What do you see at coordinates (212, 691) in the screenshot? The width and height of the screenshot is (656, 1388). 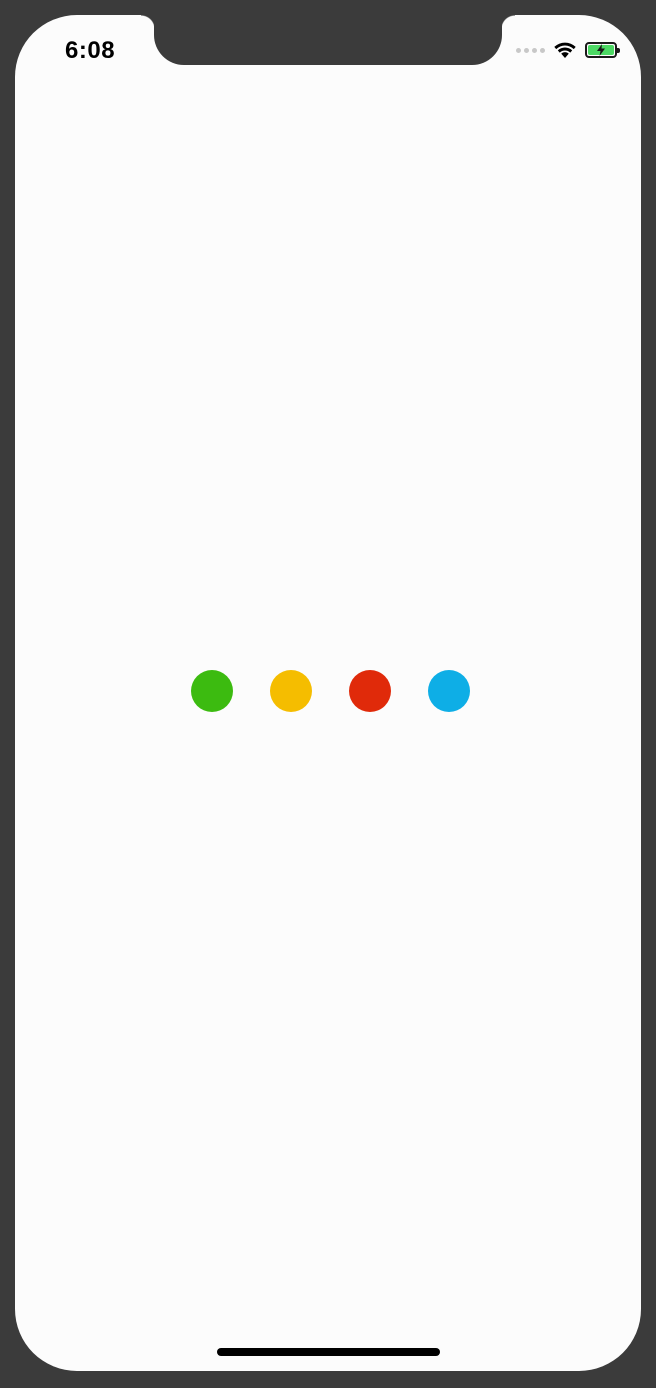 I see `loading-dot-green` at bounding box center [212, 691].